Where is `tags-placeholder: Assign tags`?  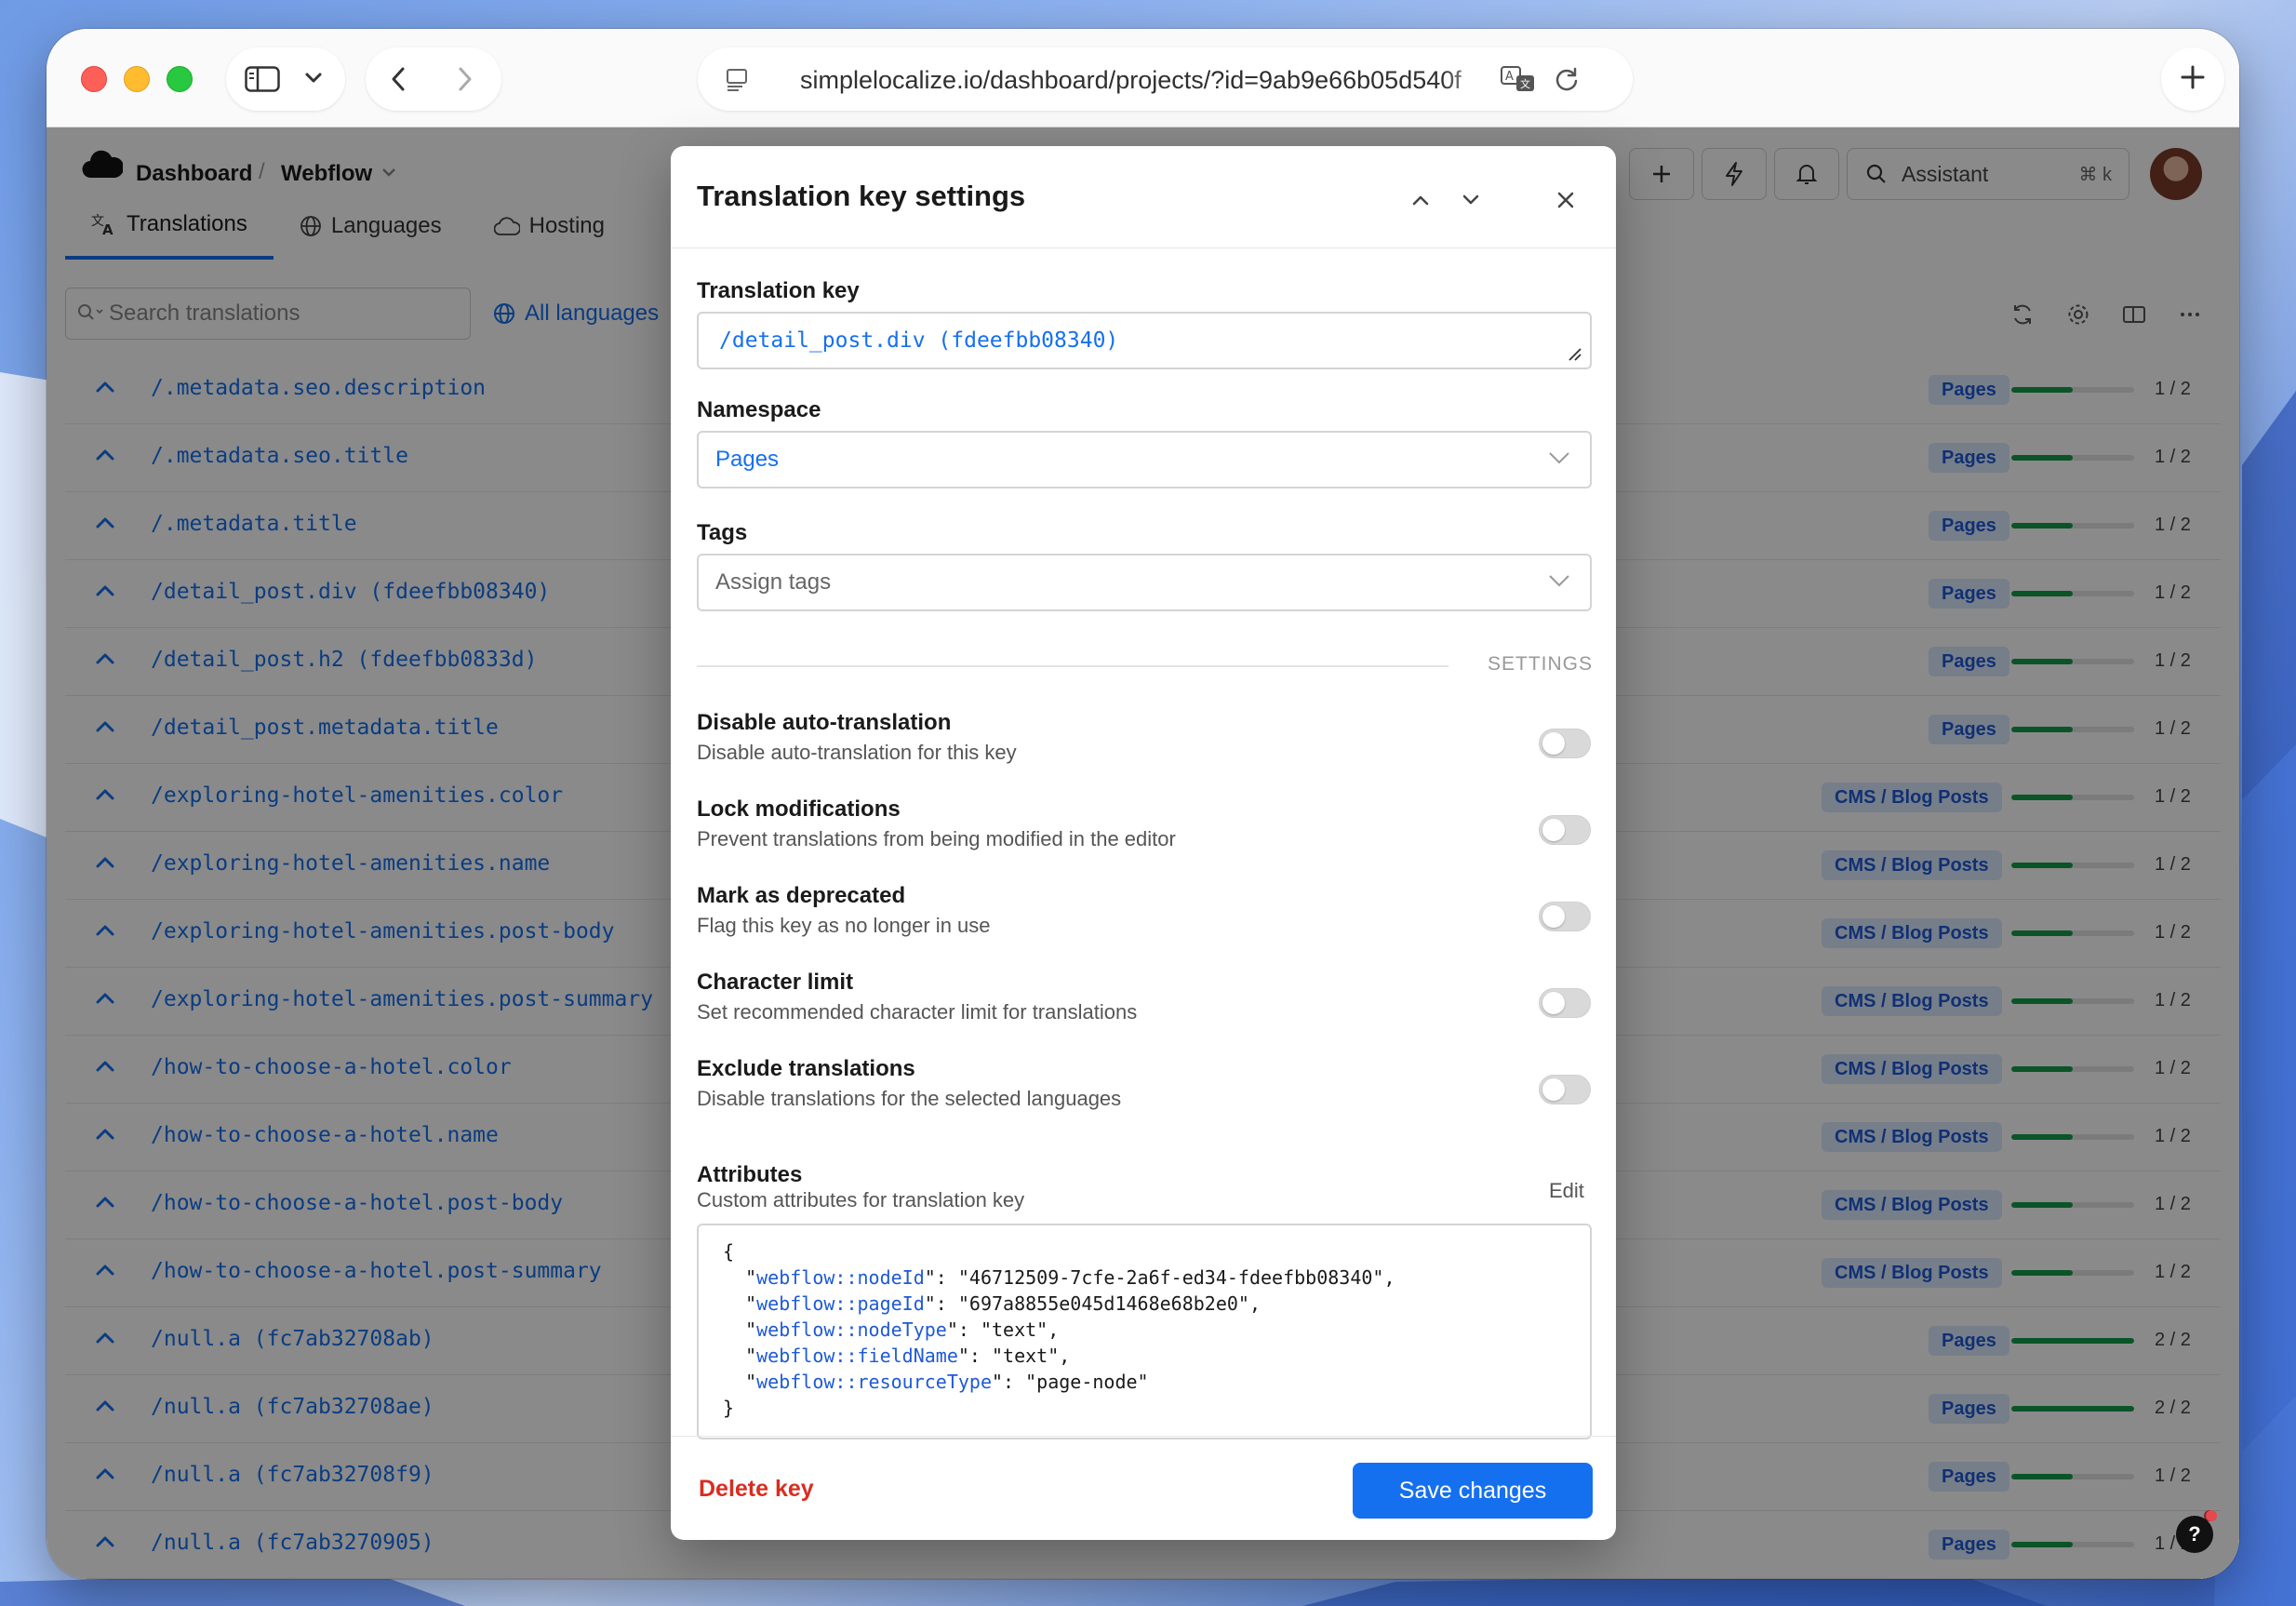
tags-placeholder: Assign tags is located at coordinates (773, 582).